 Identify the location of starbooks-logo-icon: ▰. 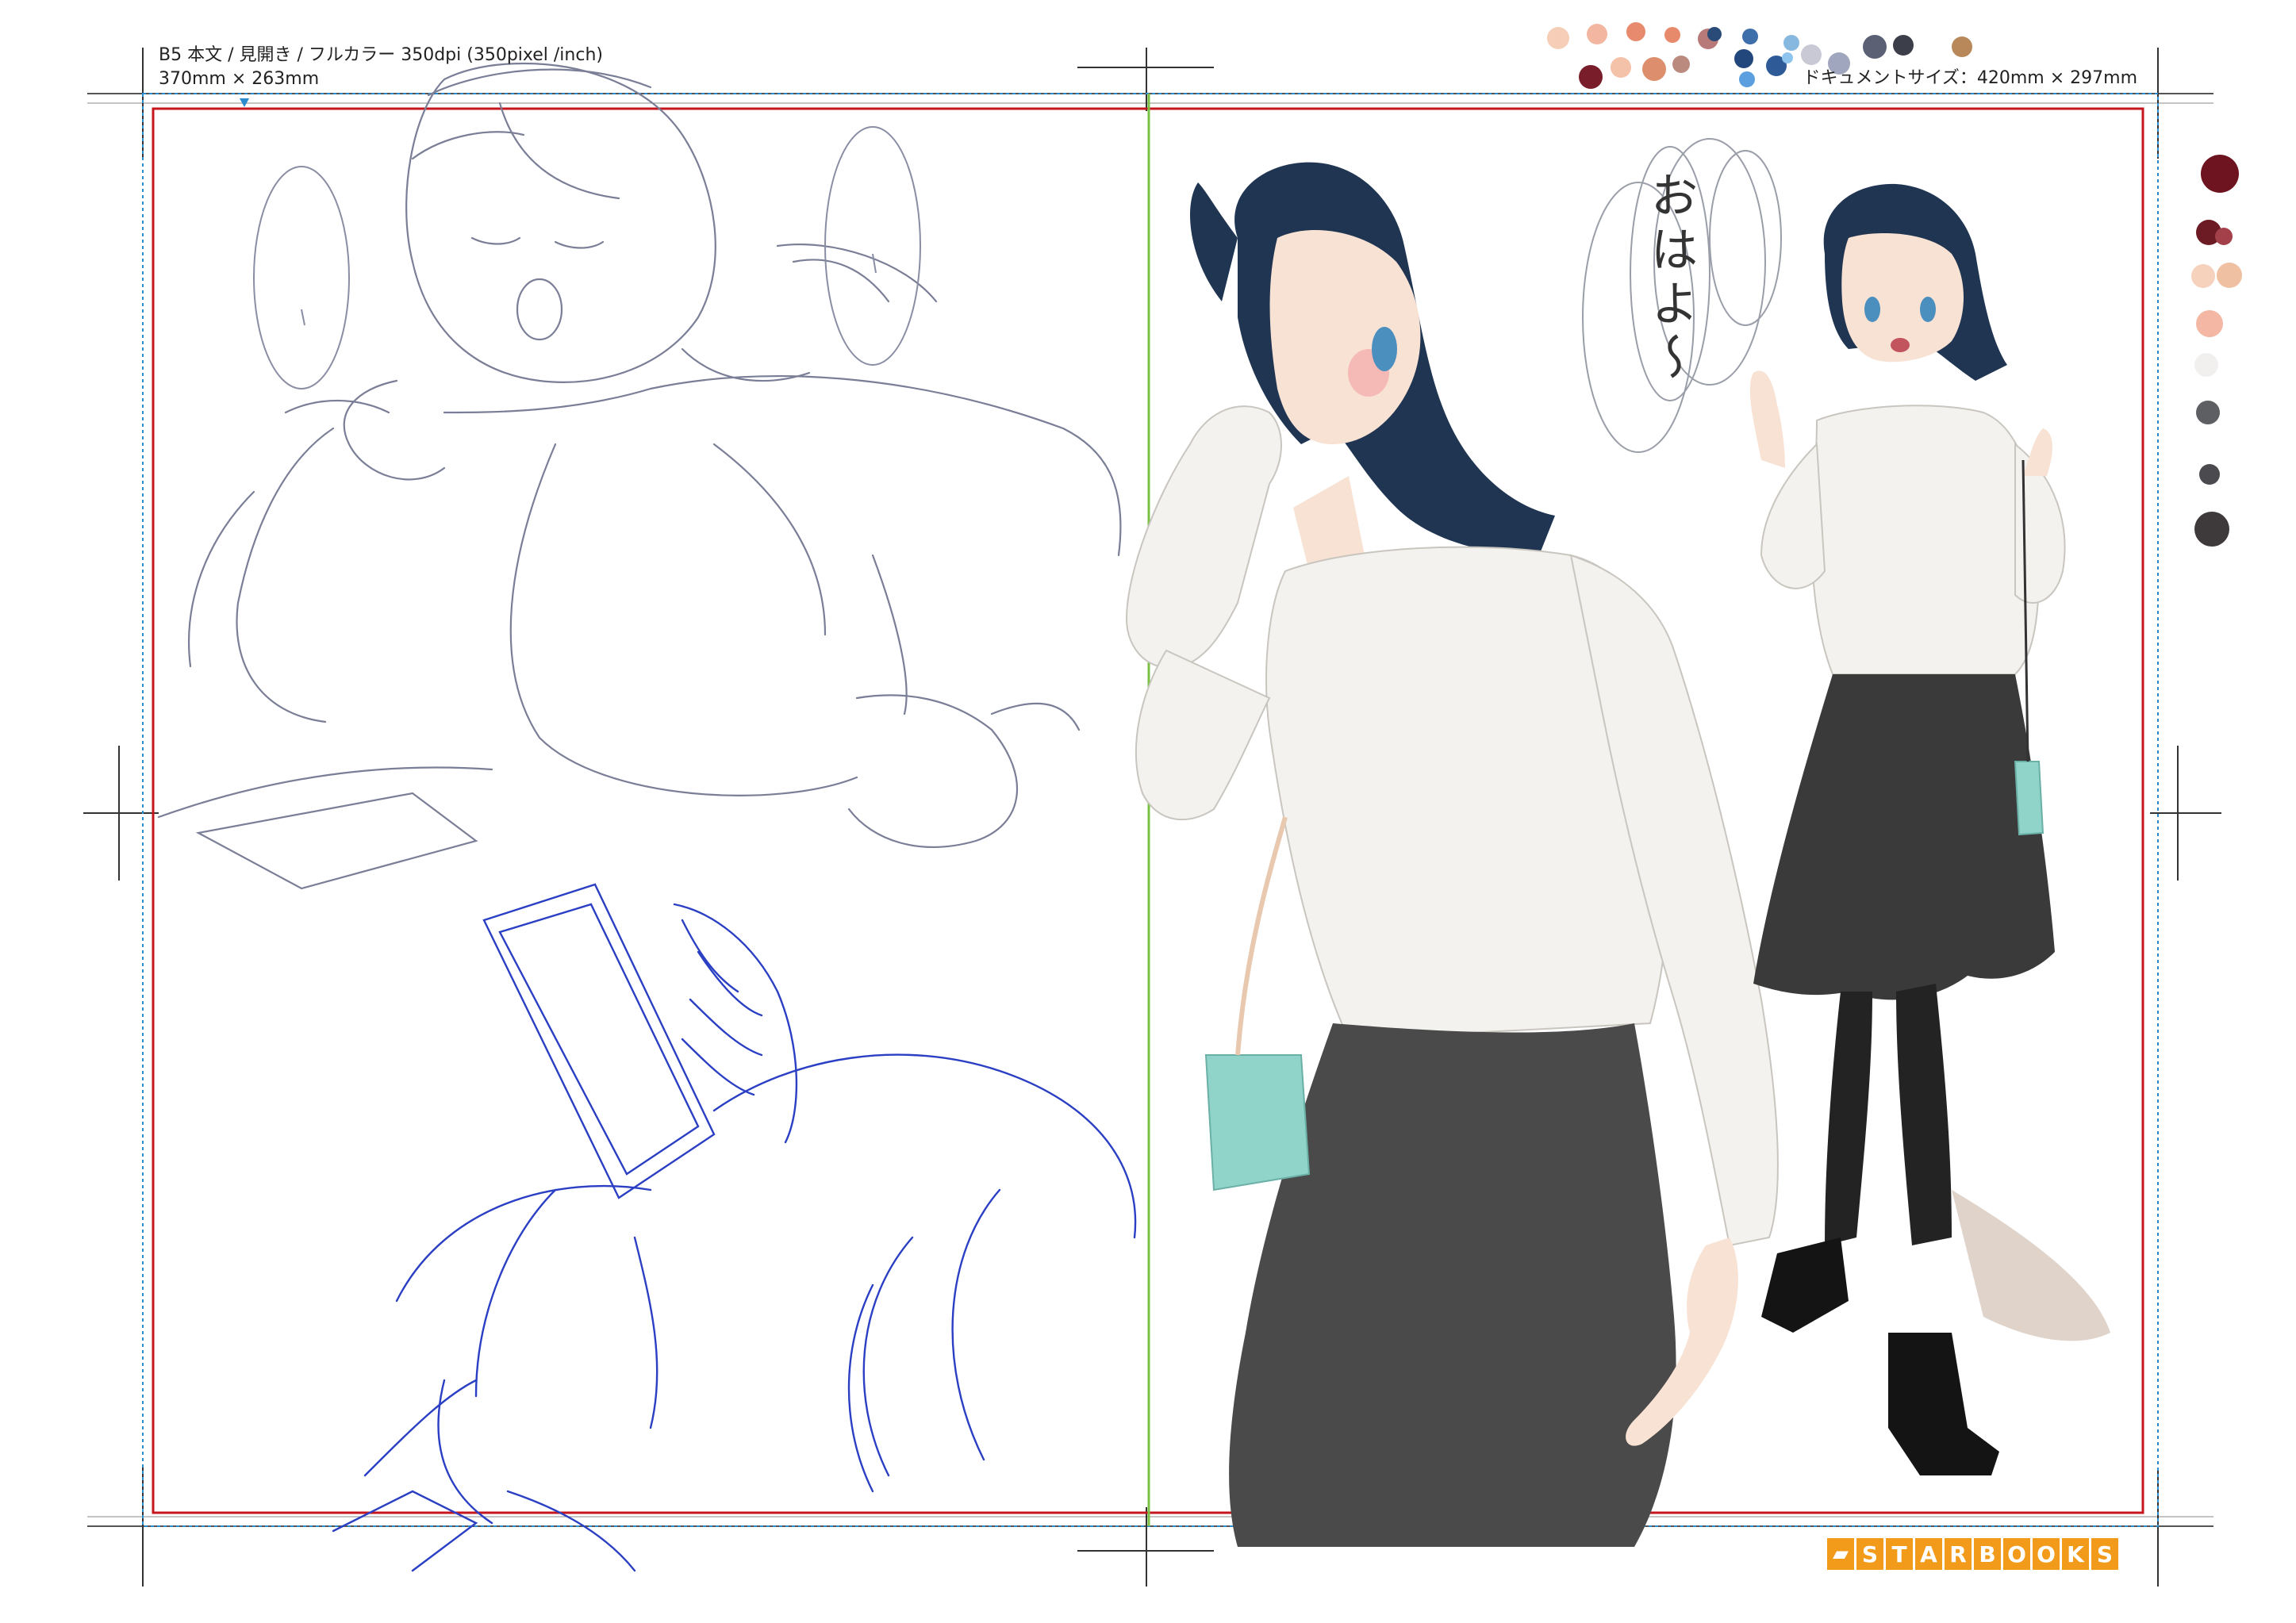
(1840, 1554).